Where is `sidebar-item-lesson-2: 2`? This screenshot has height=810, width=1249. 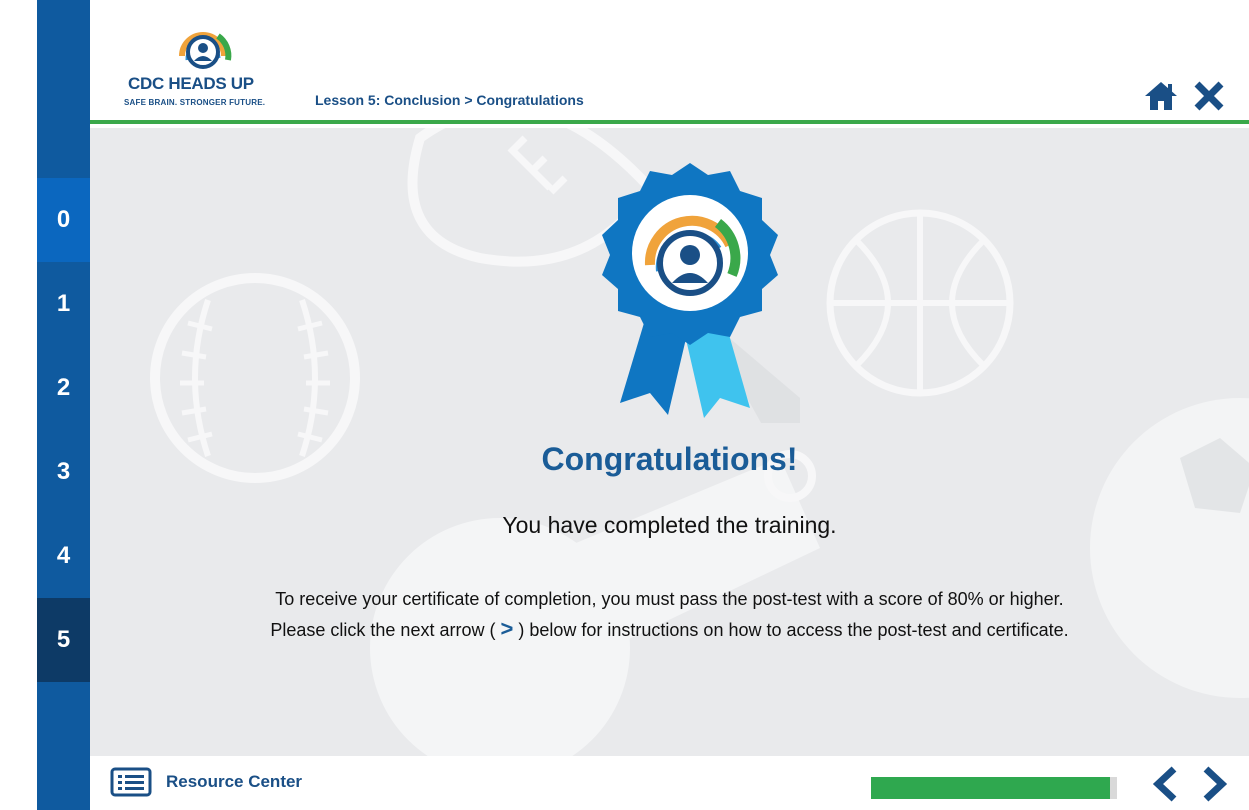 sidebar-item-lesson-2: 2 is located at coordinates (63, 388).